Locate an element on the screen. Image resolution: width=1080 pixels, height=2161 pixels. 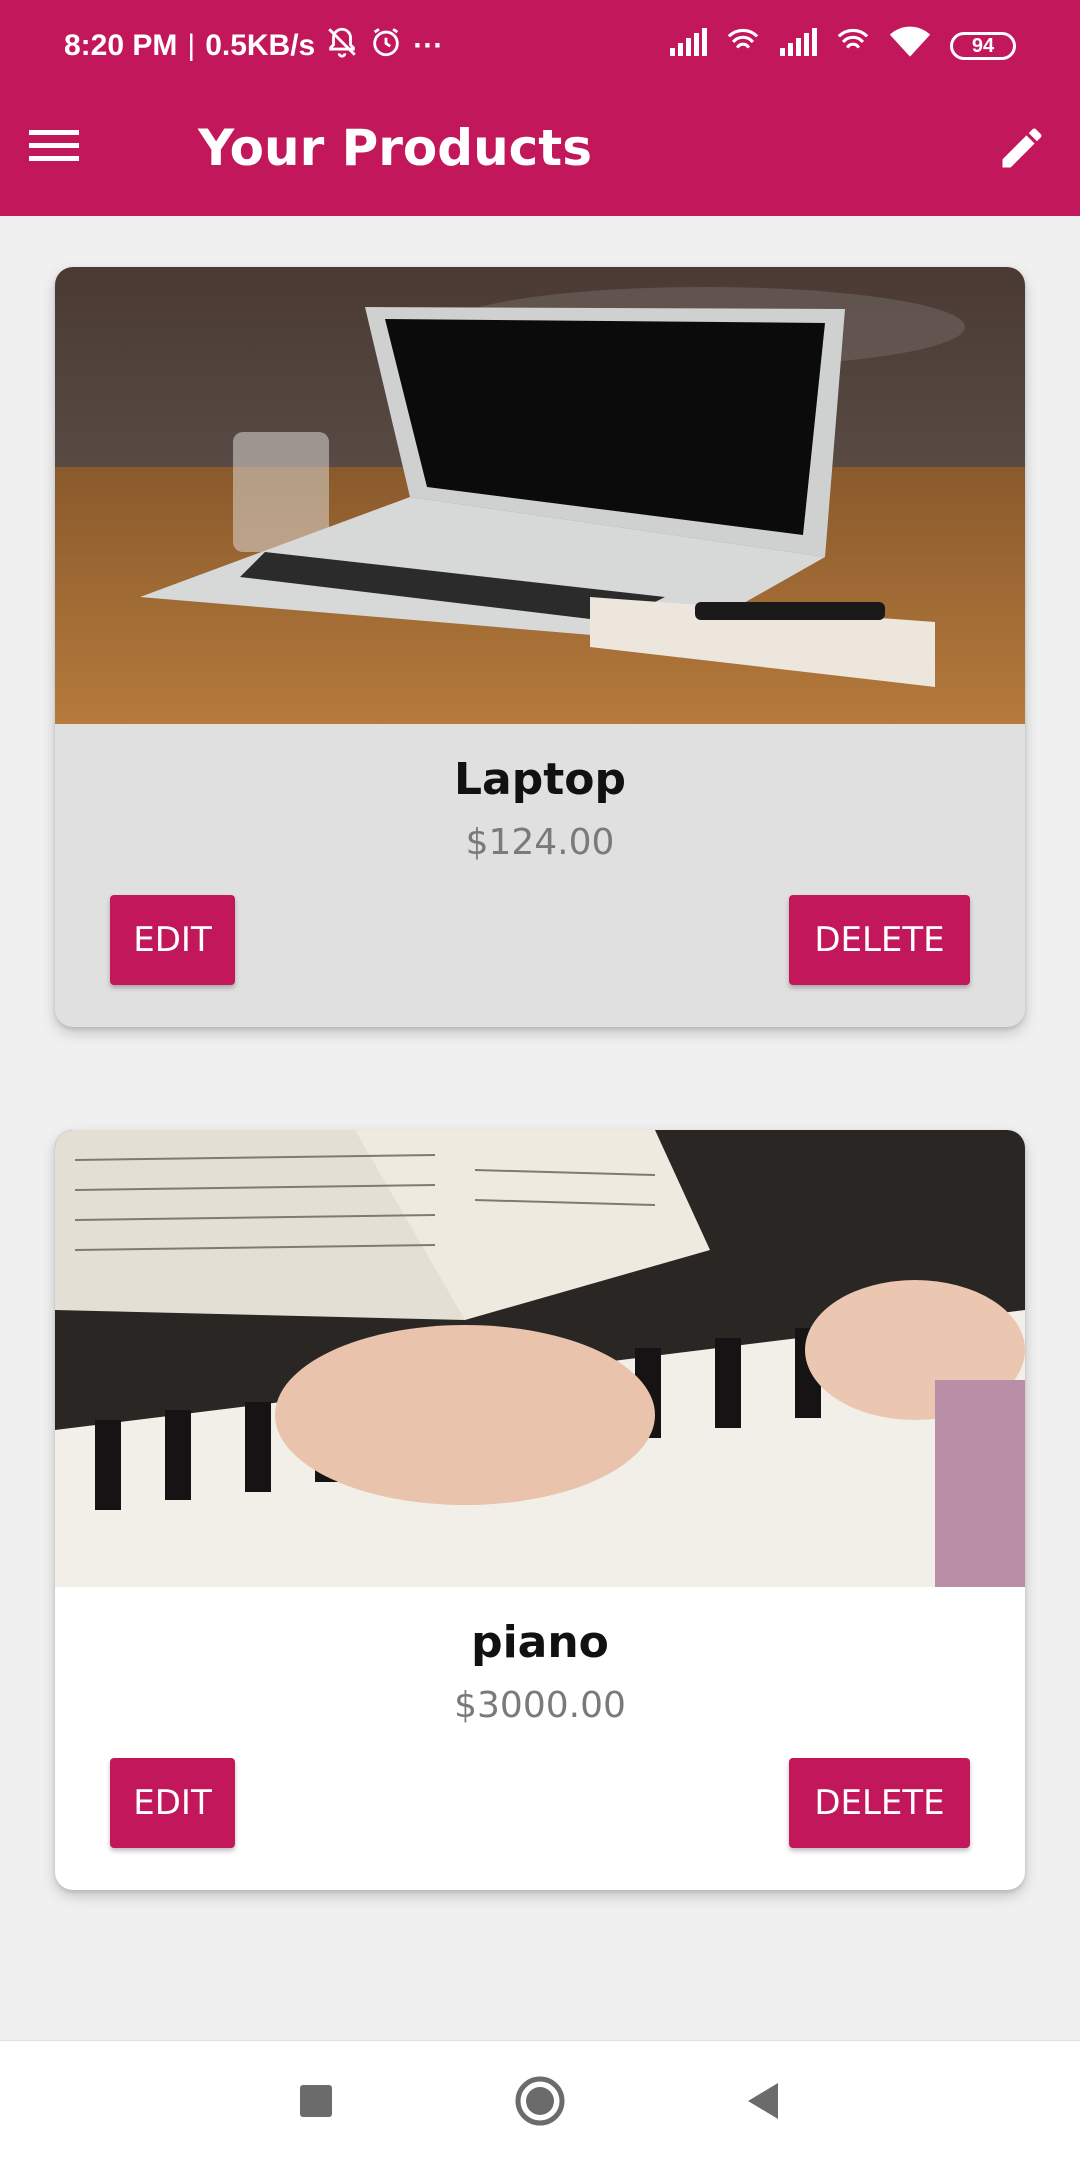
status-speed: 0.5KB/s is located at coordinates (260, 45).